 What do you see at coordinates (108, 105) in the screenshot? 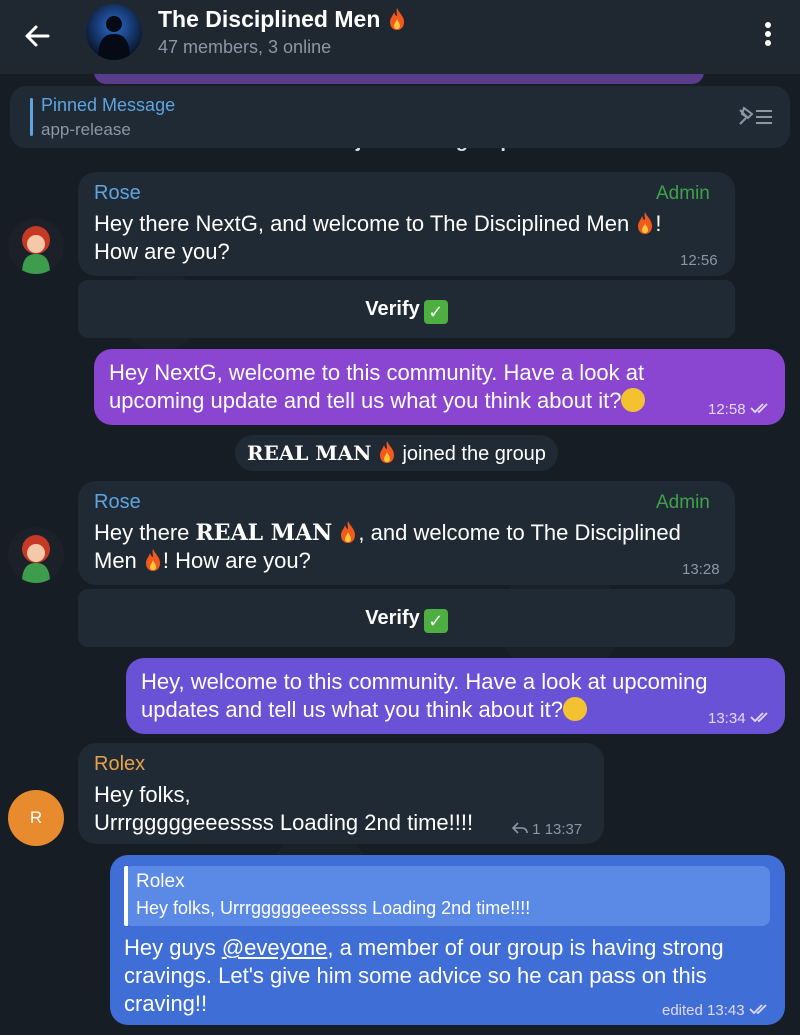
I see `pinned-label: Pinned Message` at bounding box center [108, 105].